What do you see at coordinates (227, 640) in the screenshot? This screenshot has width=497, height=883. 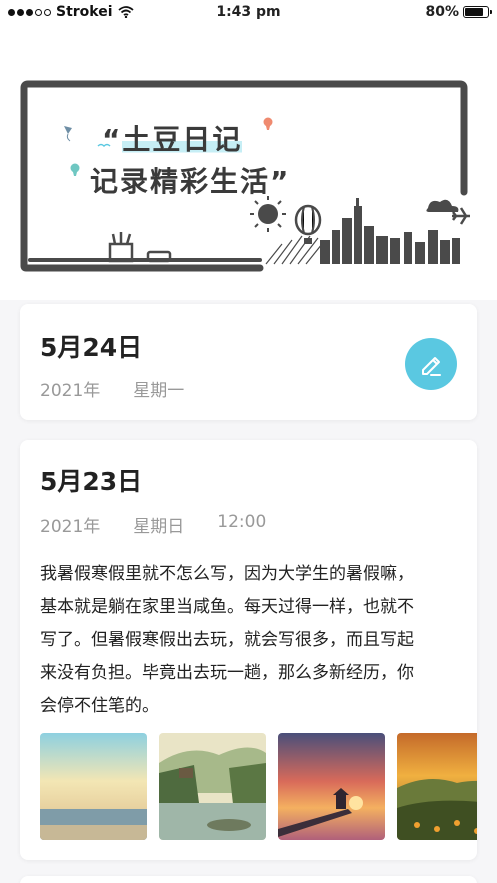 I see `entry-line: 写了。但暑假寒假出去玩，就会写很多，而且写起` at bounding box center [227, 640].